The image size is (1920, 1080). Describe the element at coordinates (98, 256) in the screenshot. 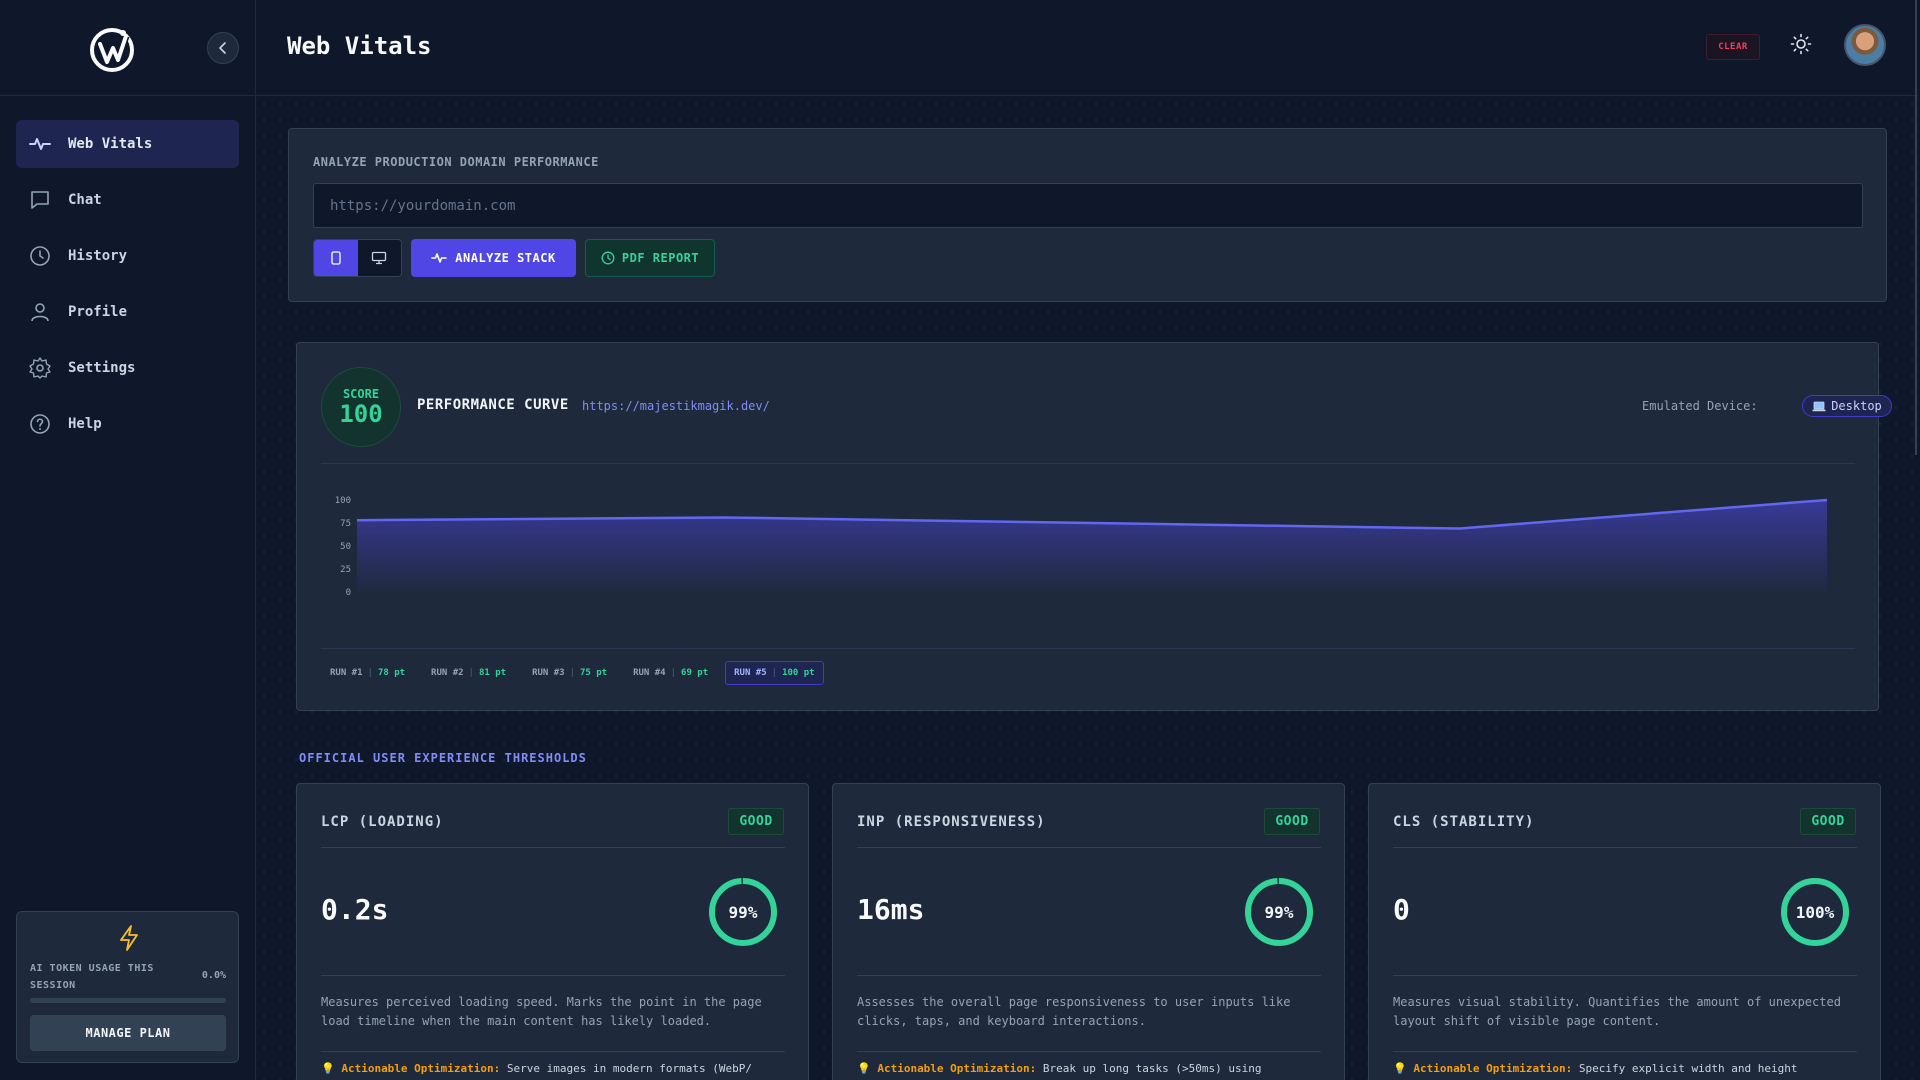

I see `sidebar-item-label: History` at that location.